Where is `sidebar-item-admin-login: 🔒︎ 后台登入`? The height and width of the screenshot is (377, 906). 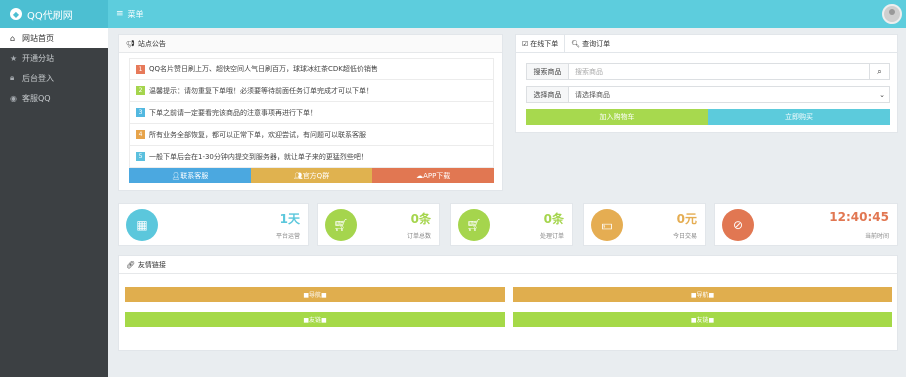 sidebar-item-admin-login: 🔒︎ 后台登入 is located at coordinates (54, 78).